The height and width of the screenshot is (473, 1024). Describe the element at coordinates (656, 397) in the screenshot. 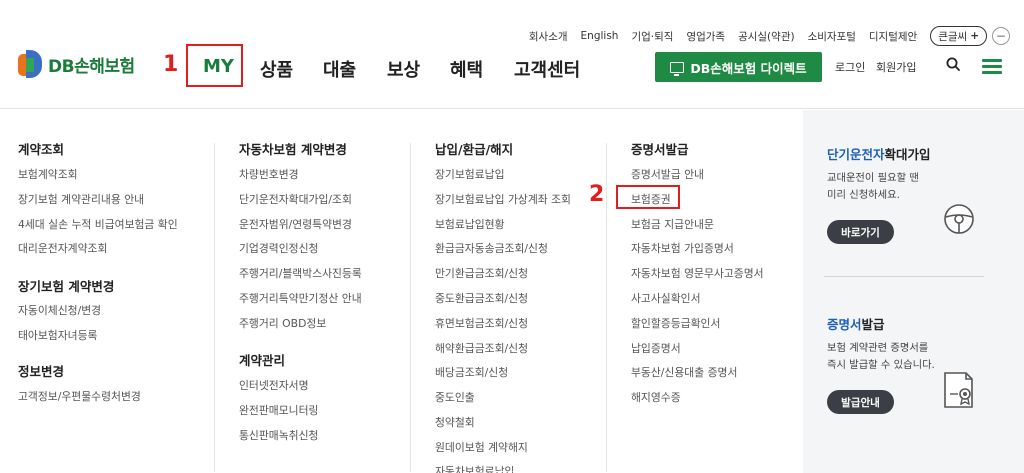

I see `menu-link: 해지영수증` at that location.